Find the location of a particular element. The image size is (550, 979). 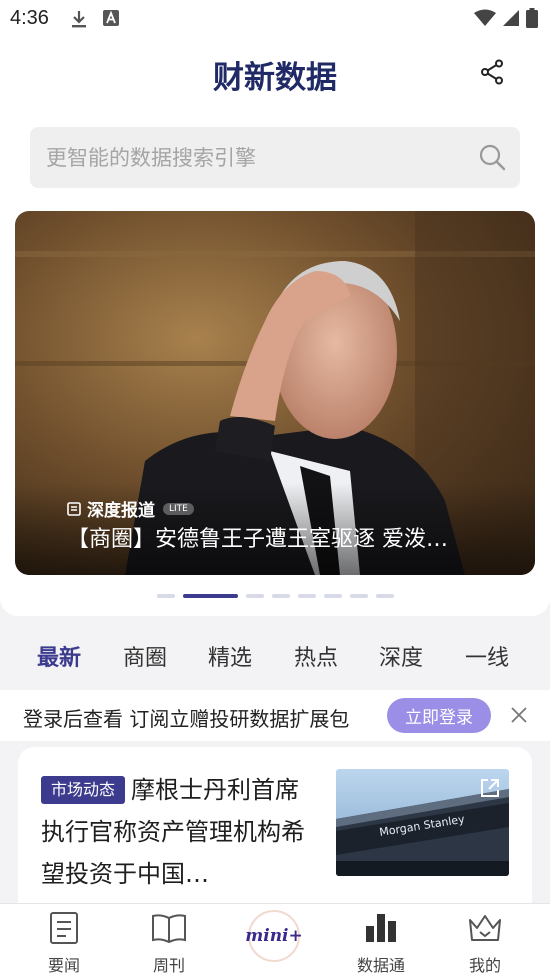

login-button: 立即登录 is located at coordinates (439, 715).